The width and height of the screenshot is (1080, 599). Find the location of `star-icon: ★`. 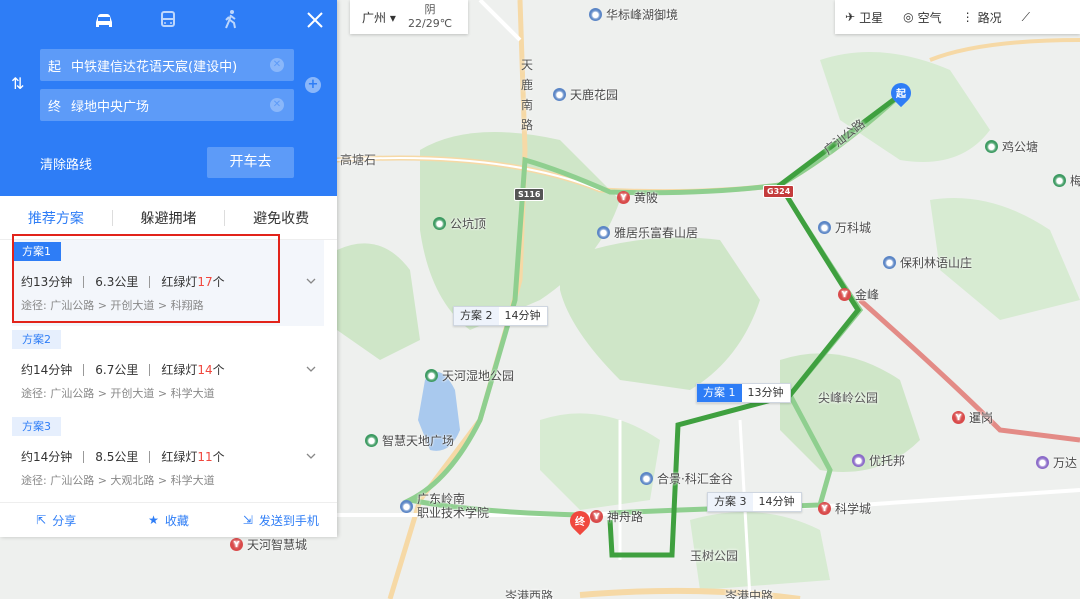

star-icon: ★ is located at coordinates (153, 520).